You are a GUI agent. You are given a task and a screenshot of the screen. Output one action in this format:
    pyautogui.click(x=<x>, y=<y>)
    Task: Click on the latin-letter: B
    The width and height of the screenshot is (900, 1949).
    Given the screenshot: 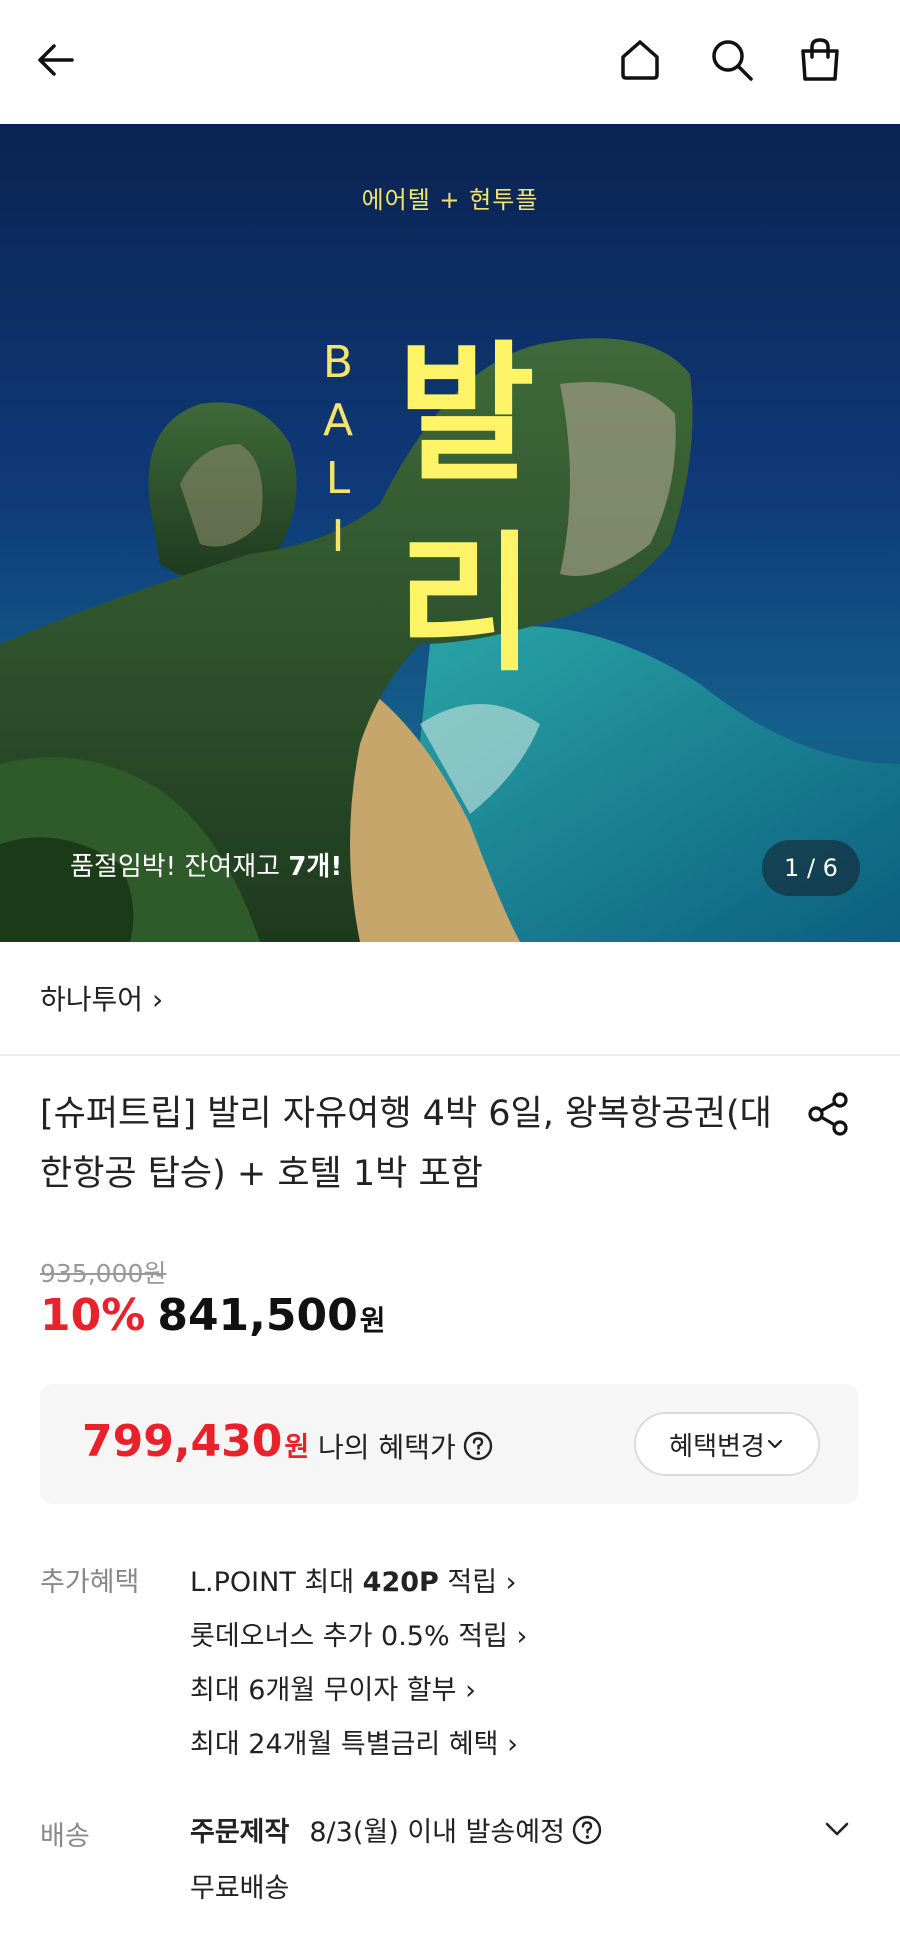 What is the action you would take?
    pyautogui.click(x=338, y=362)
    